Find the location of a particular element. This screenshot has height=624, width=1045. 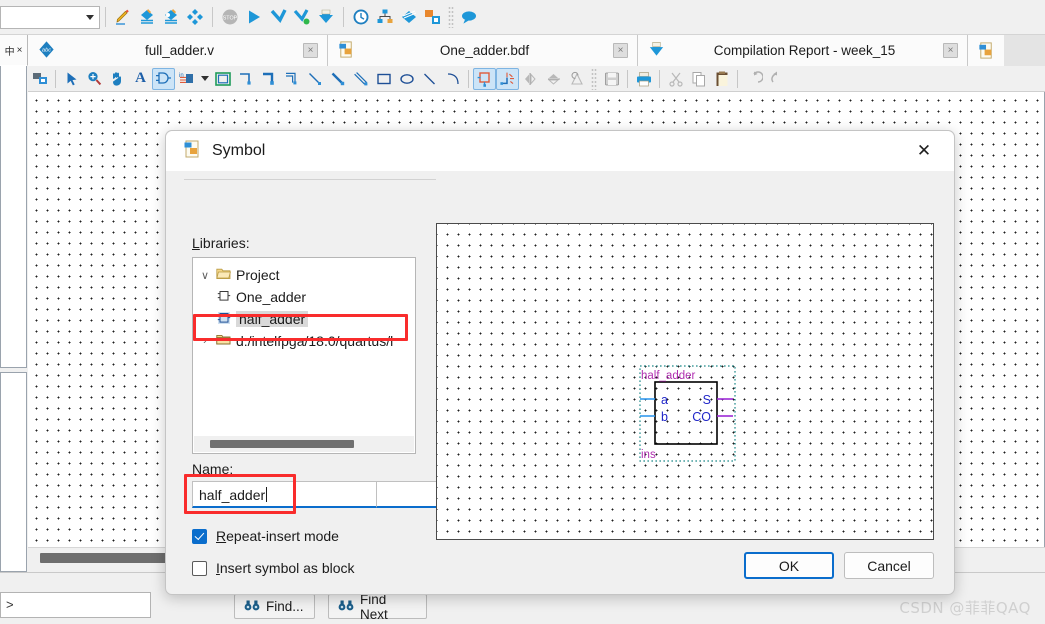

left-dock-panel-top is located at coordinates (13, 217).